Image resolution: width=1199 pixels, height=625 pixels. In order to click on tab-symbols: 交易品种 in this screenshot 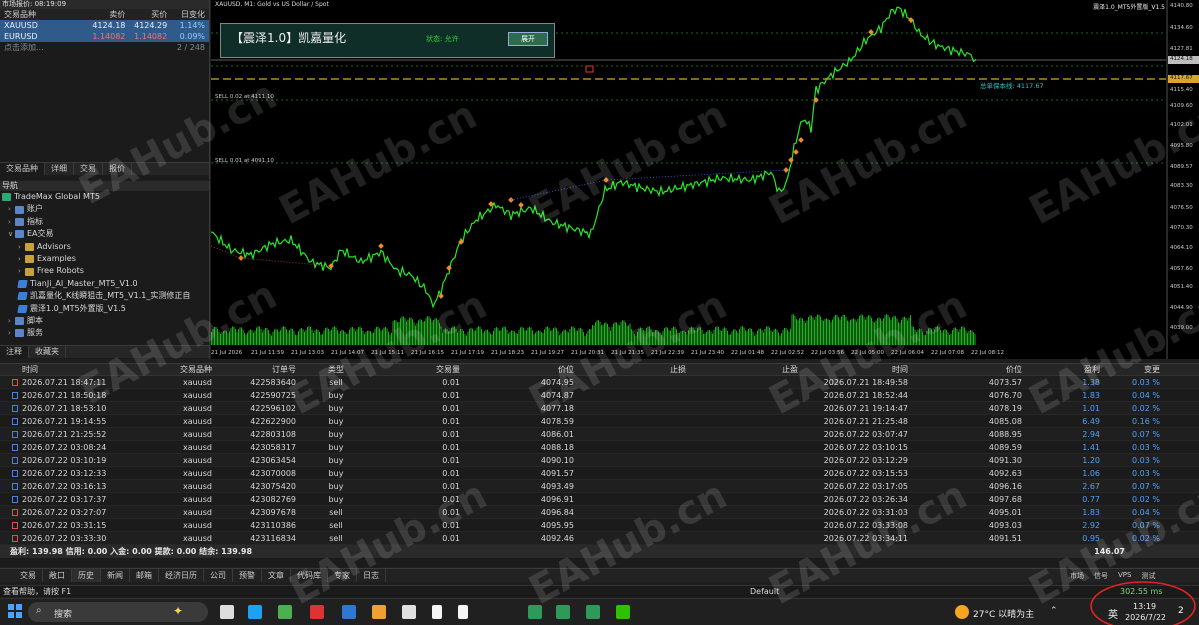, I will do `click(22, 169)`.